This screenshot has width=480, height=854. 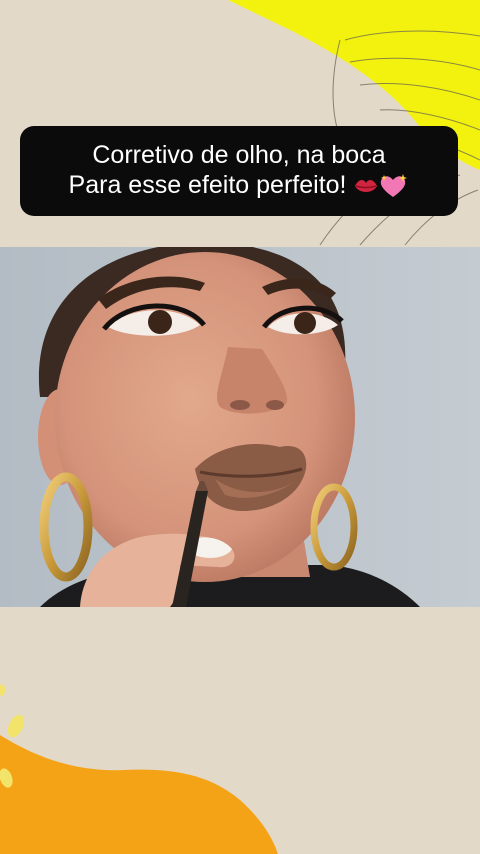 What do you see at coordinates (366, 186) in the screenshot?
I see `kiss-mark-icon` at bounding box center [366, 186].